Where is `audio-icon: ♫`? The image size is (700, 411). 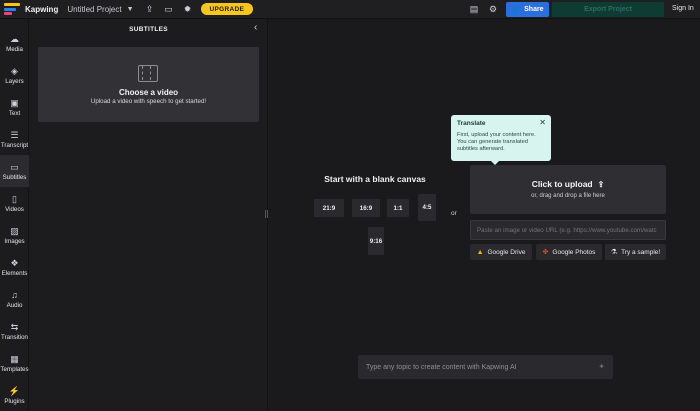 audio-icon: ♫ is located at coordinates (14, 294).